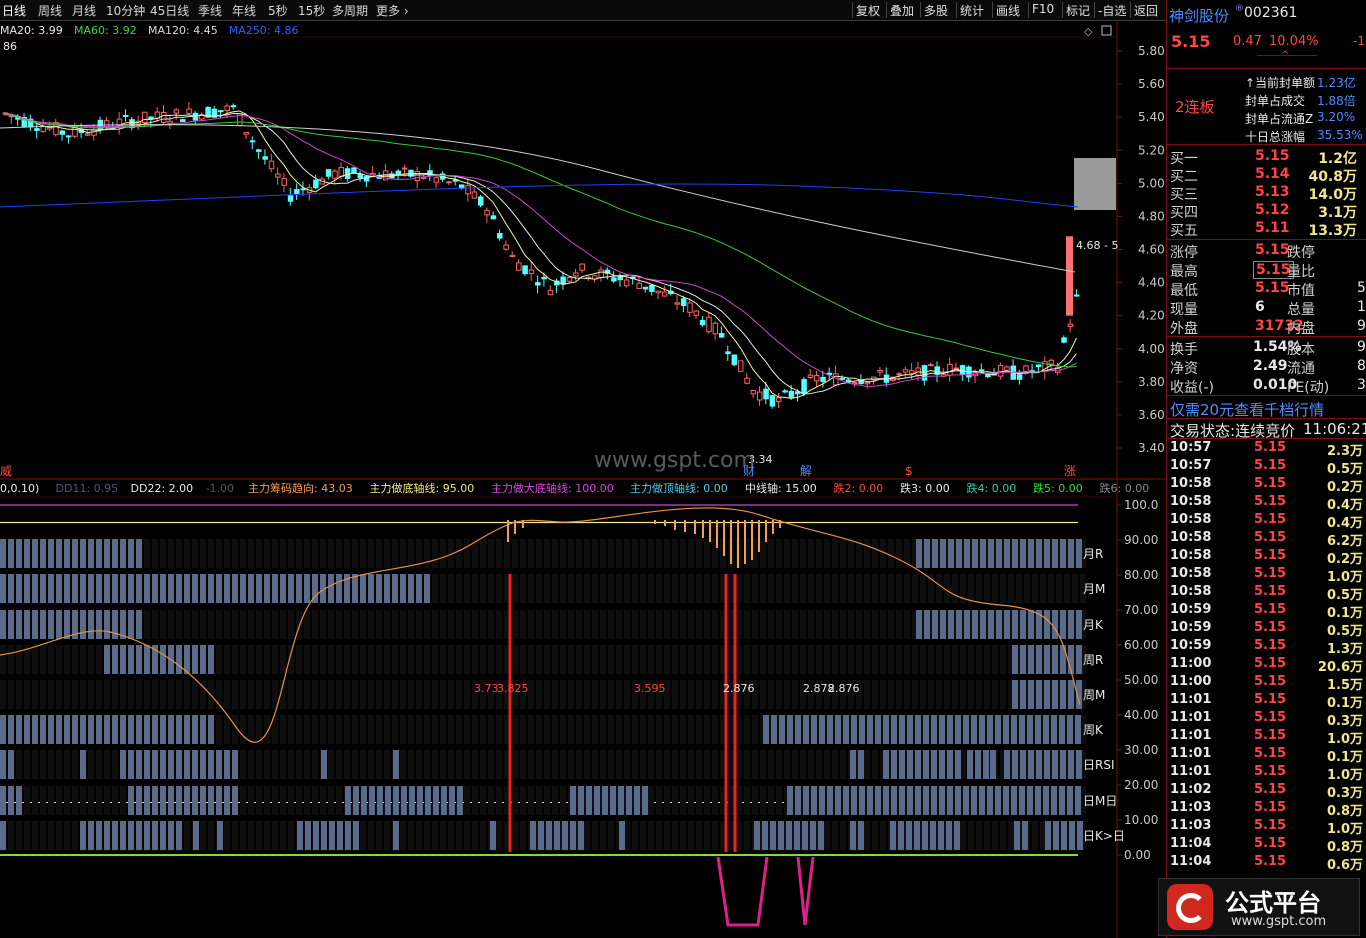 This screenshot has height=938, width=1366. I want to click on period-tab: 5秒, so click(278, 10).